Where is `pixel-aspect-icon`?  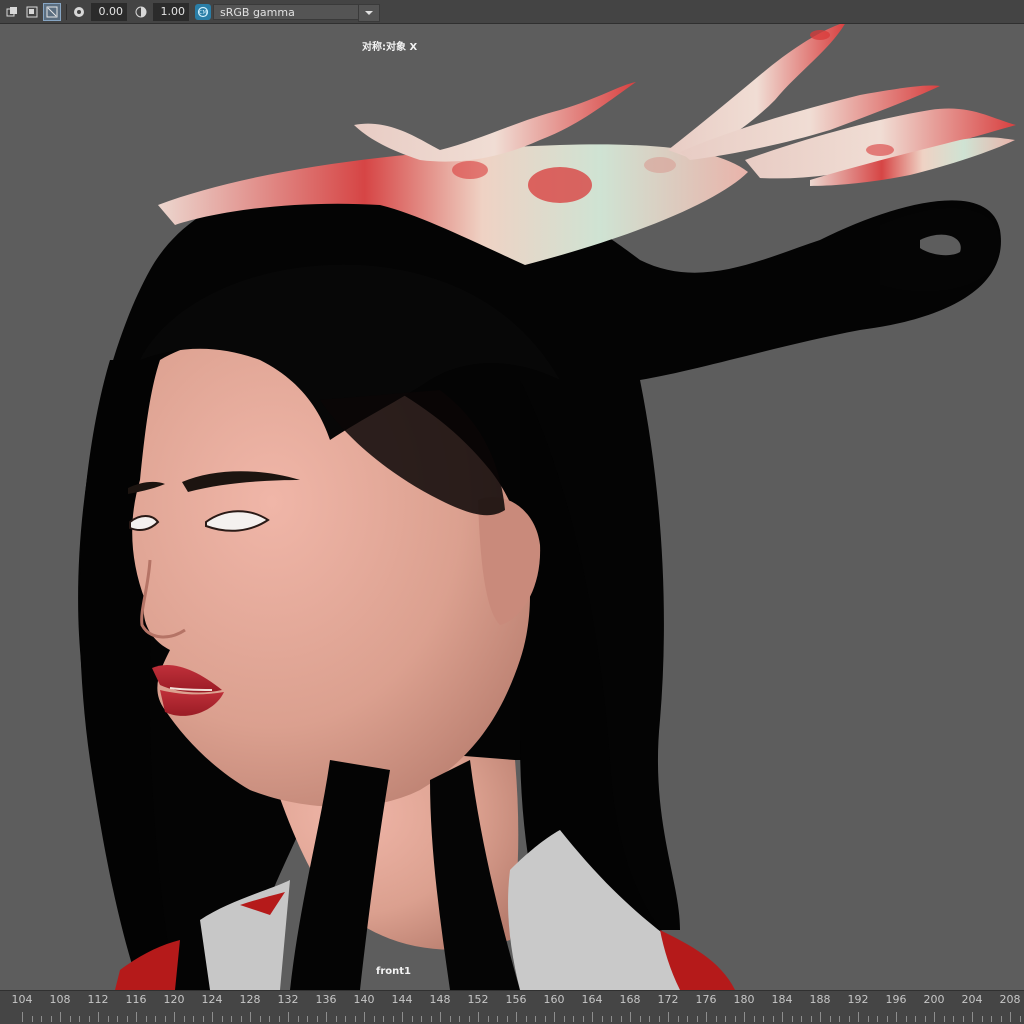
pixel-aspect-icon is located at coordinates (52, 11).